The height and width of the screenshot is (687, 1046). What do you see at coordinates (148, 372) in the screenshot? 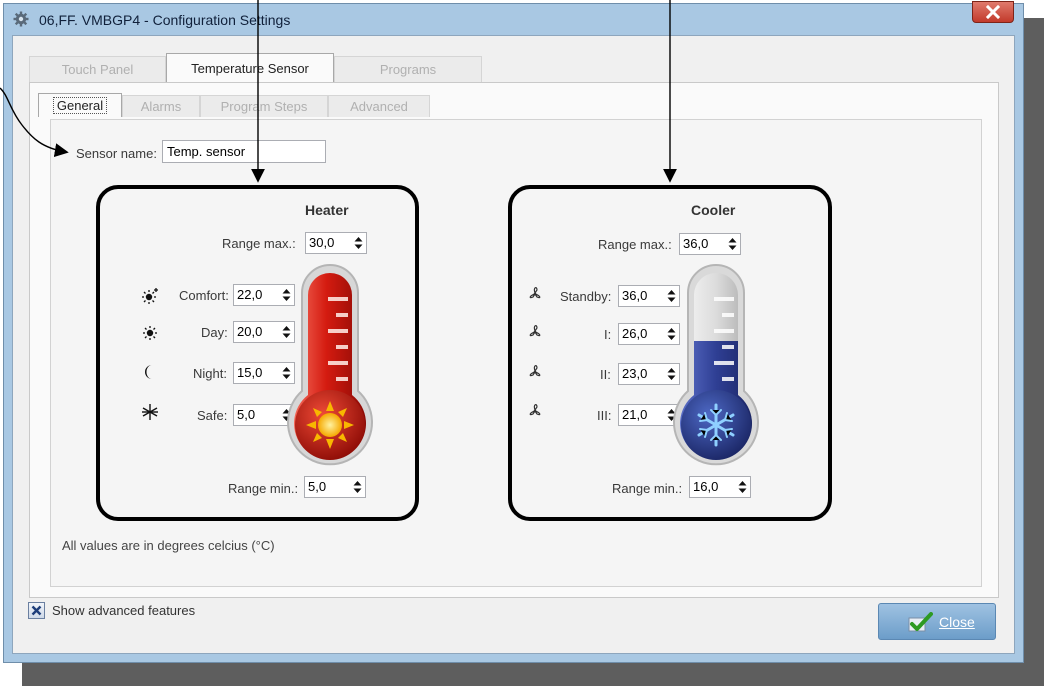
I see `moon-icon` at bounding box center [148, 372].